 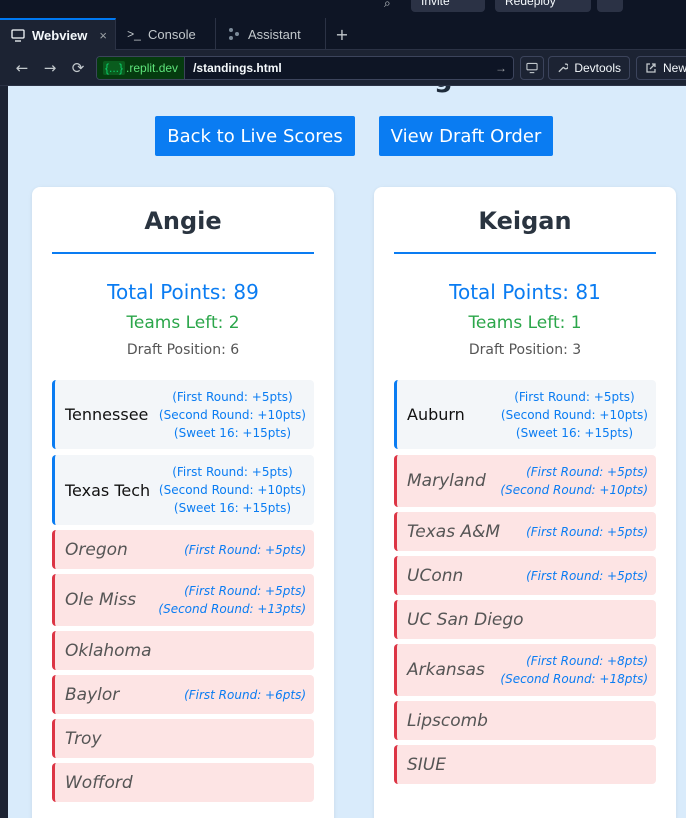 I want to click on team-name: Baylor, so click(x=92, y=694).